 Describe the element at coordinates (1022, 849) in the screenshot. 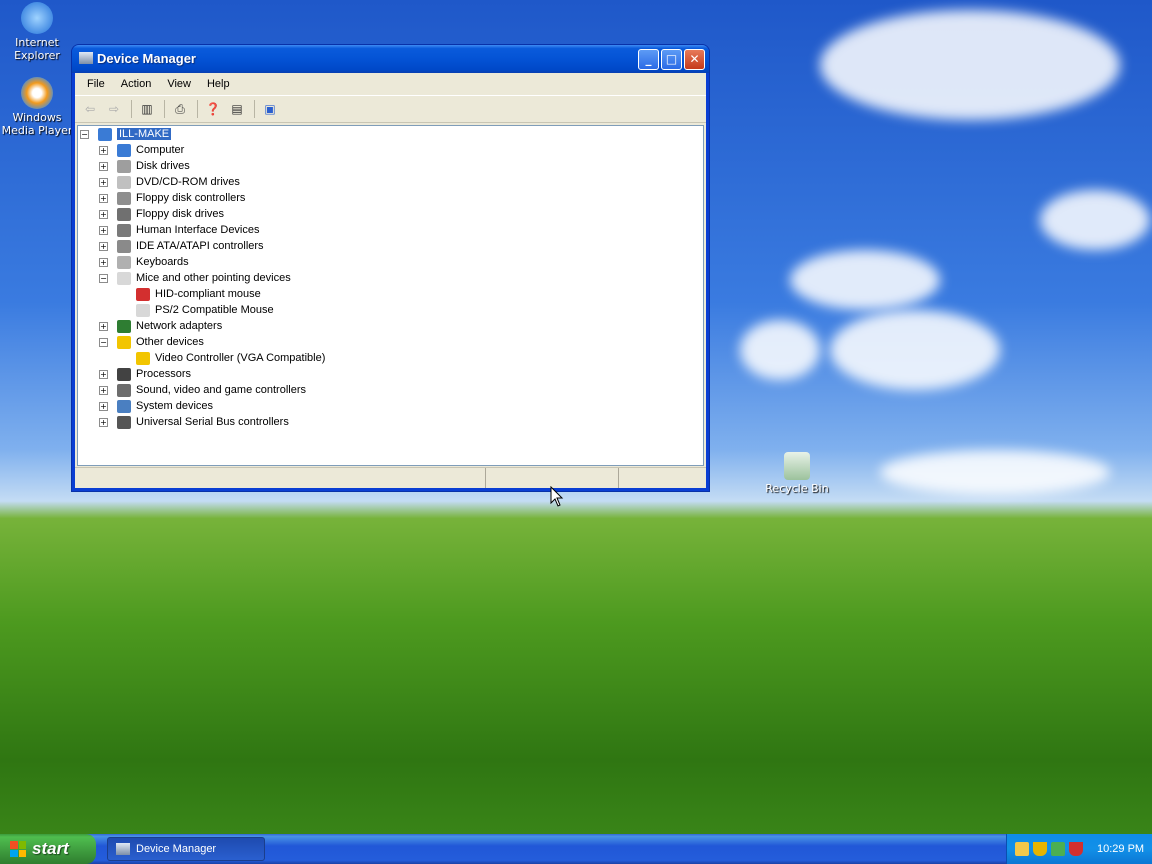

I see `network-tray-icon` at that location.